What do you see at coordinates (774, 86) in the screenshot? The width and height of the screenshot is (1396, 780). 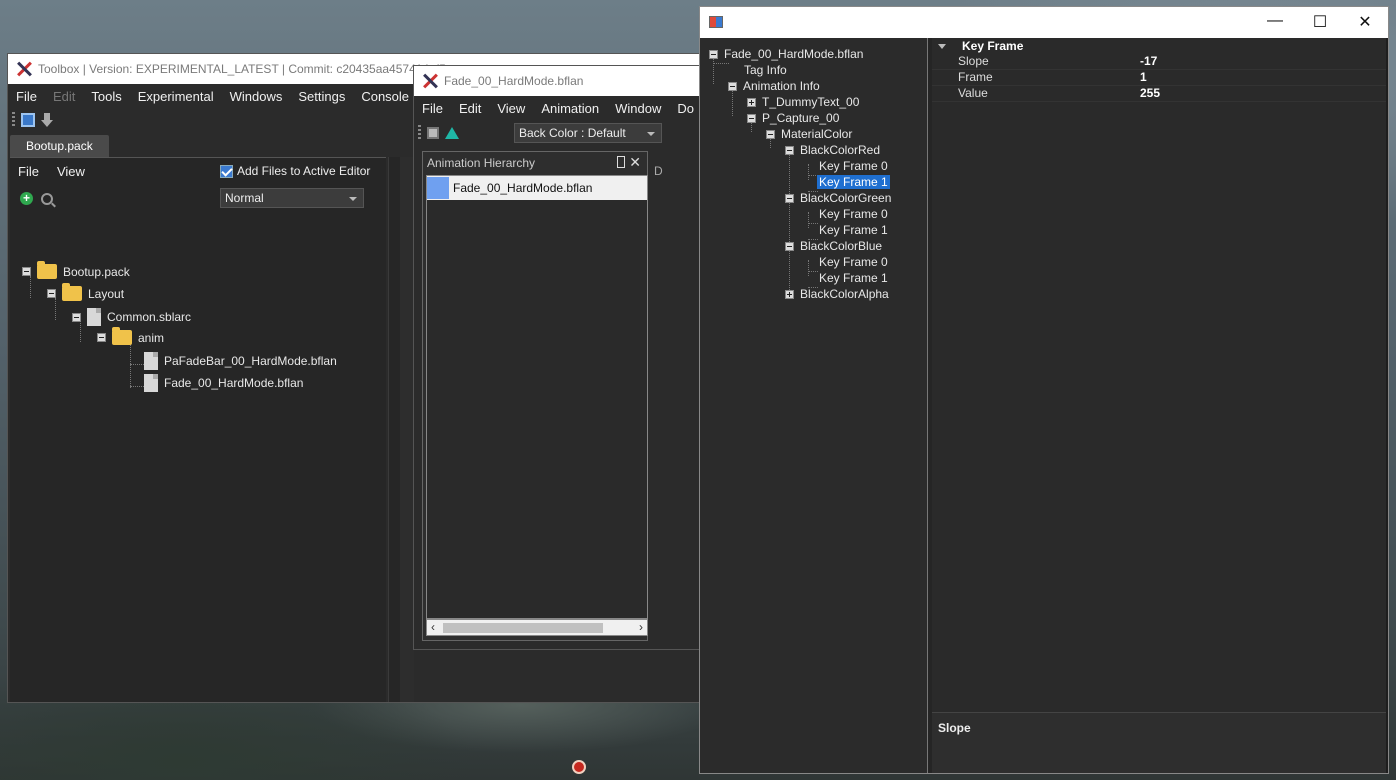 I see `tree-node-animation-info: Animation Info` at bounding box center [774, 86].